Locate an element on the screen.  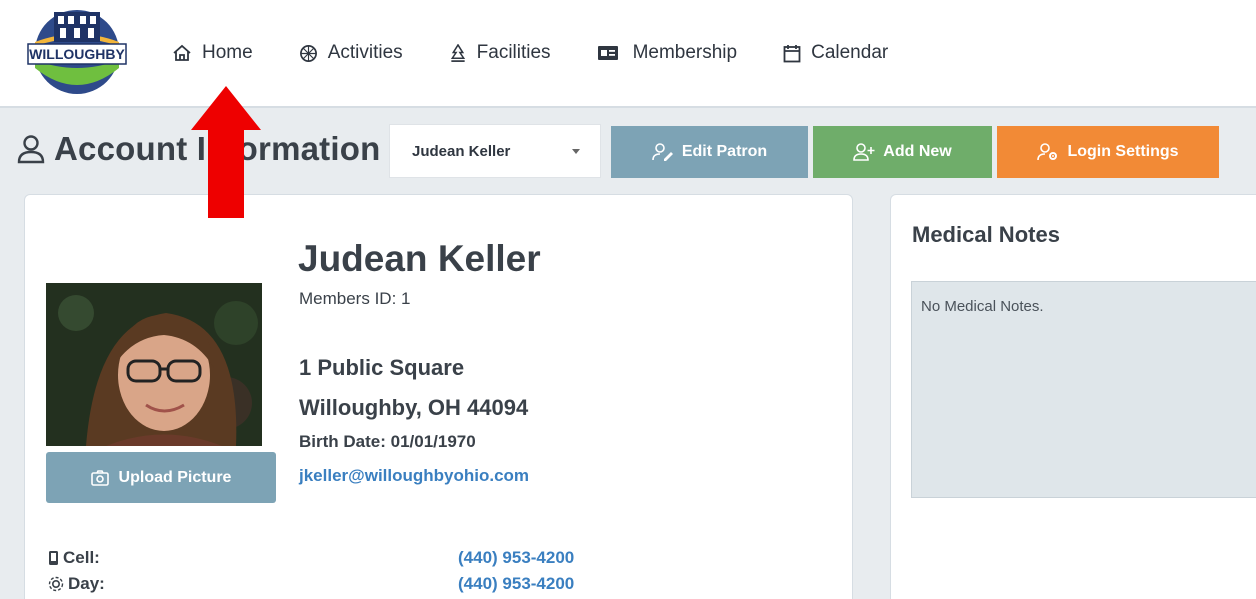
edit-patron-label: Edit Patron is located at coordinates (724, 151).